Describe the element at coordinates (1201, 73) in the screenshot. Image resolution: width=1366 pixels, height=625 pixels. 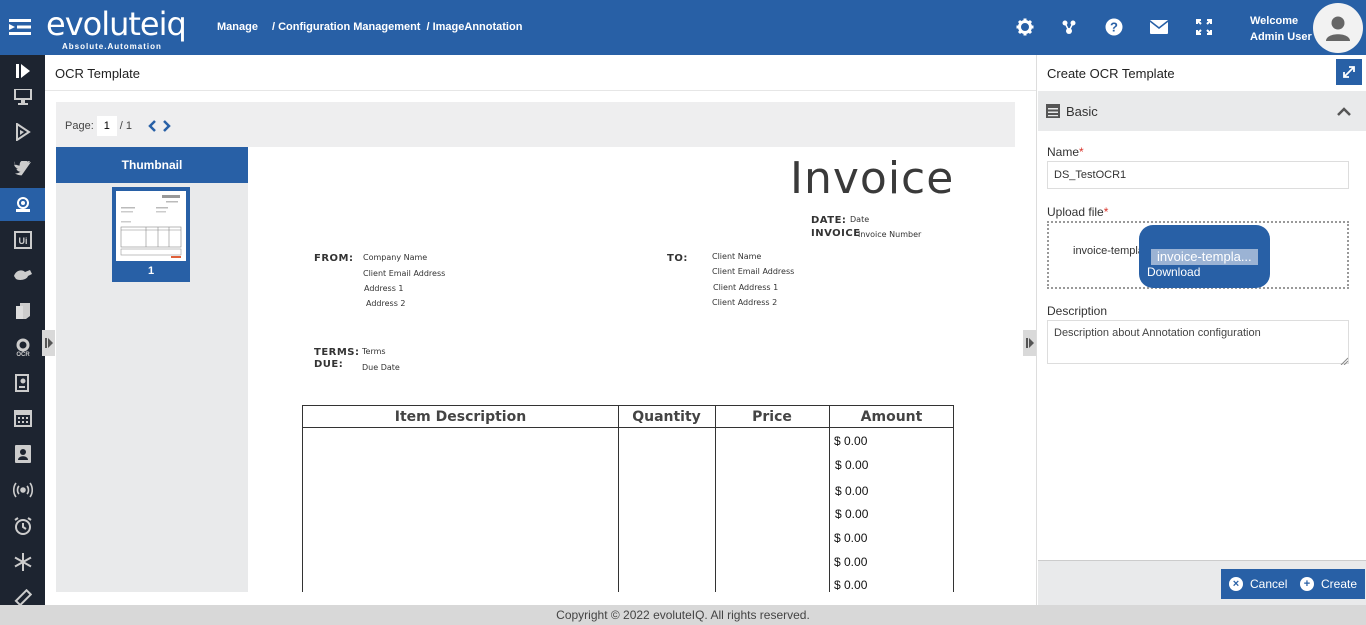
I see `panel-header: Create OCR Template` at that location.